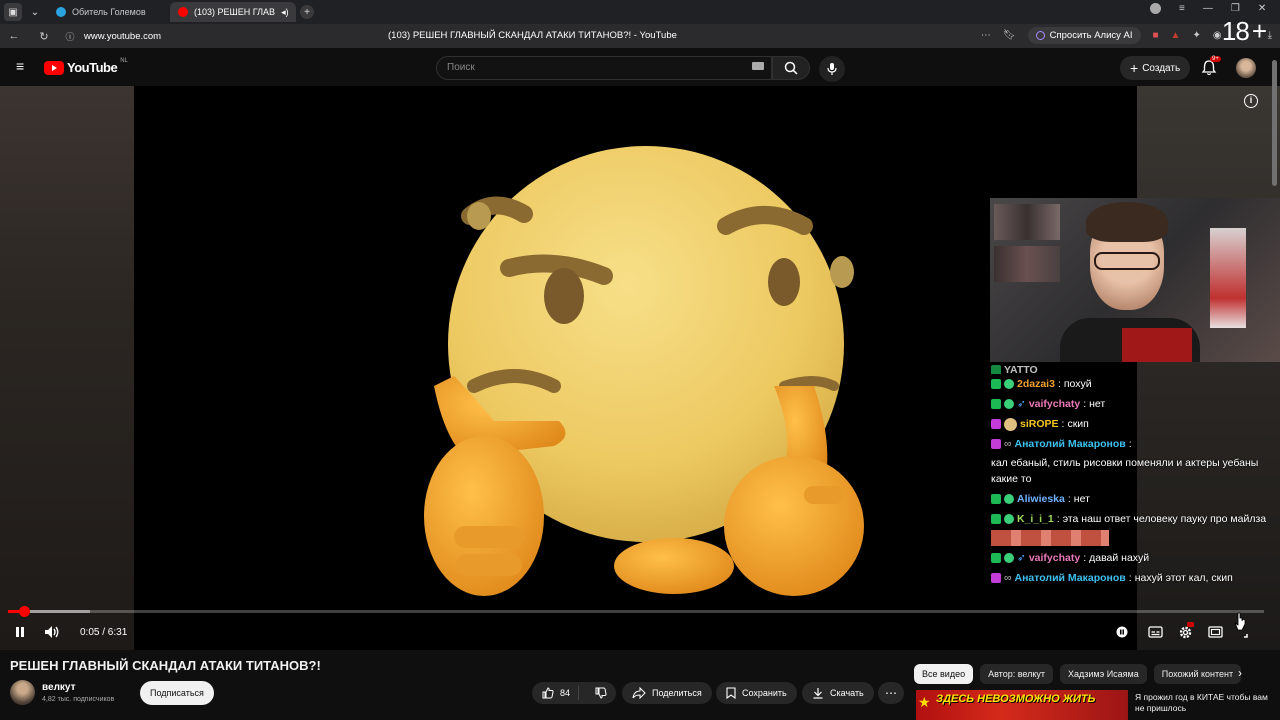 This screenshot has width=1280, height=720. What do you see at coordinates (1021, 404) in the screenshot?
I see `sword-badge-icon: ➶` at bounding box center [1021, 404].